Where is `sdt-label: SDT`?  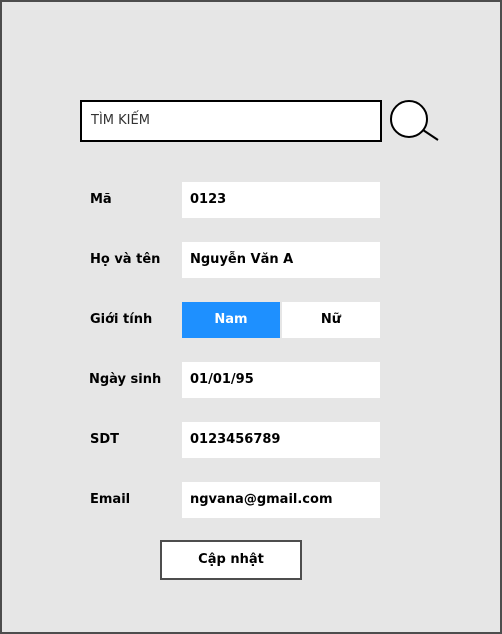
sdt-label: SDT is located at coordinates (105, 439).